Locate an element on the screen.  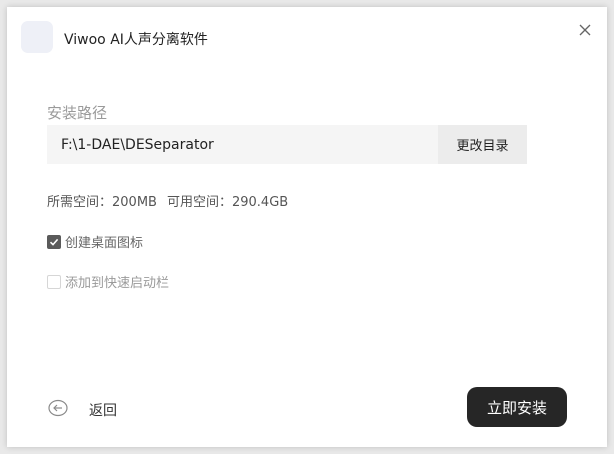
option-quick-launch: 添加到快速启动栏 is located at coordinates (108, 281).